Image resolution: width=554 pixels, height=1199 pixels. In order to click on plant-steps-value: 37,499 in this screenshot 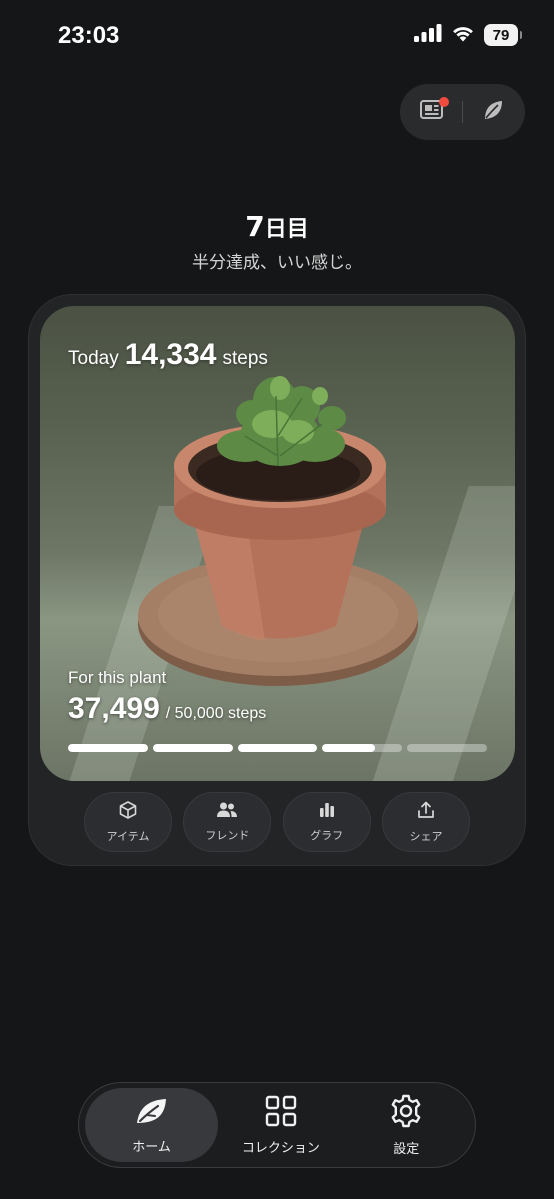, I will do `click(114, 708)`.